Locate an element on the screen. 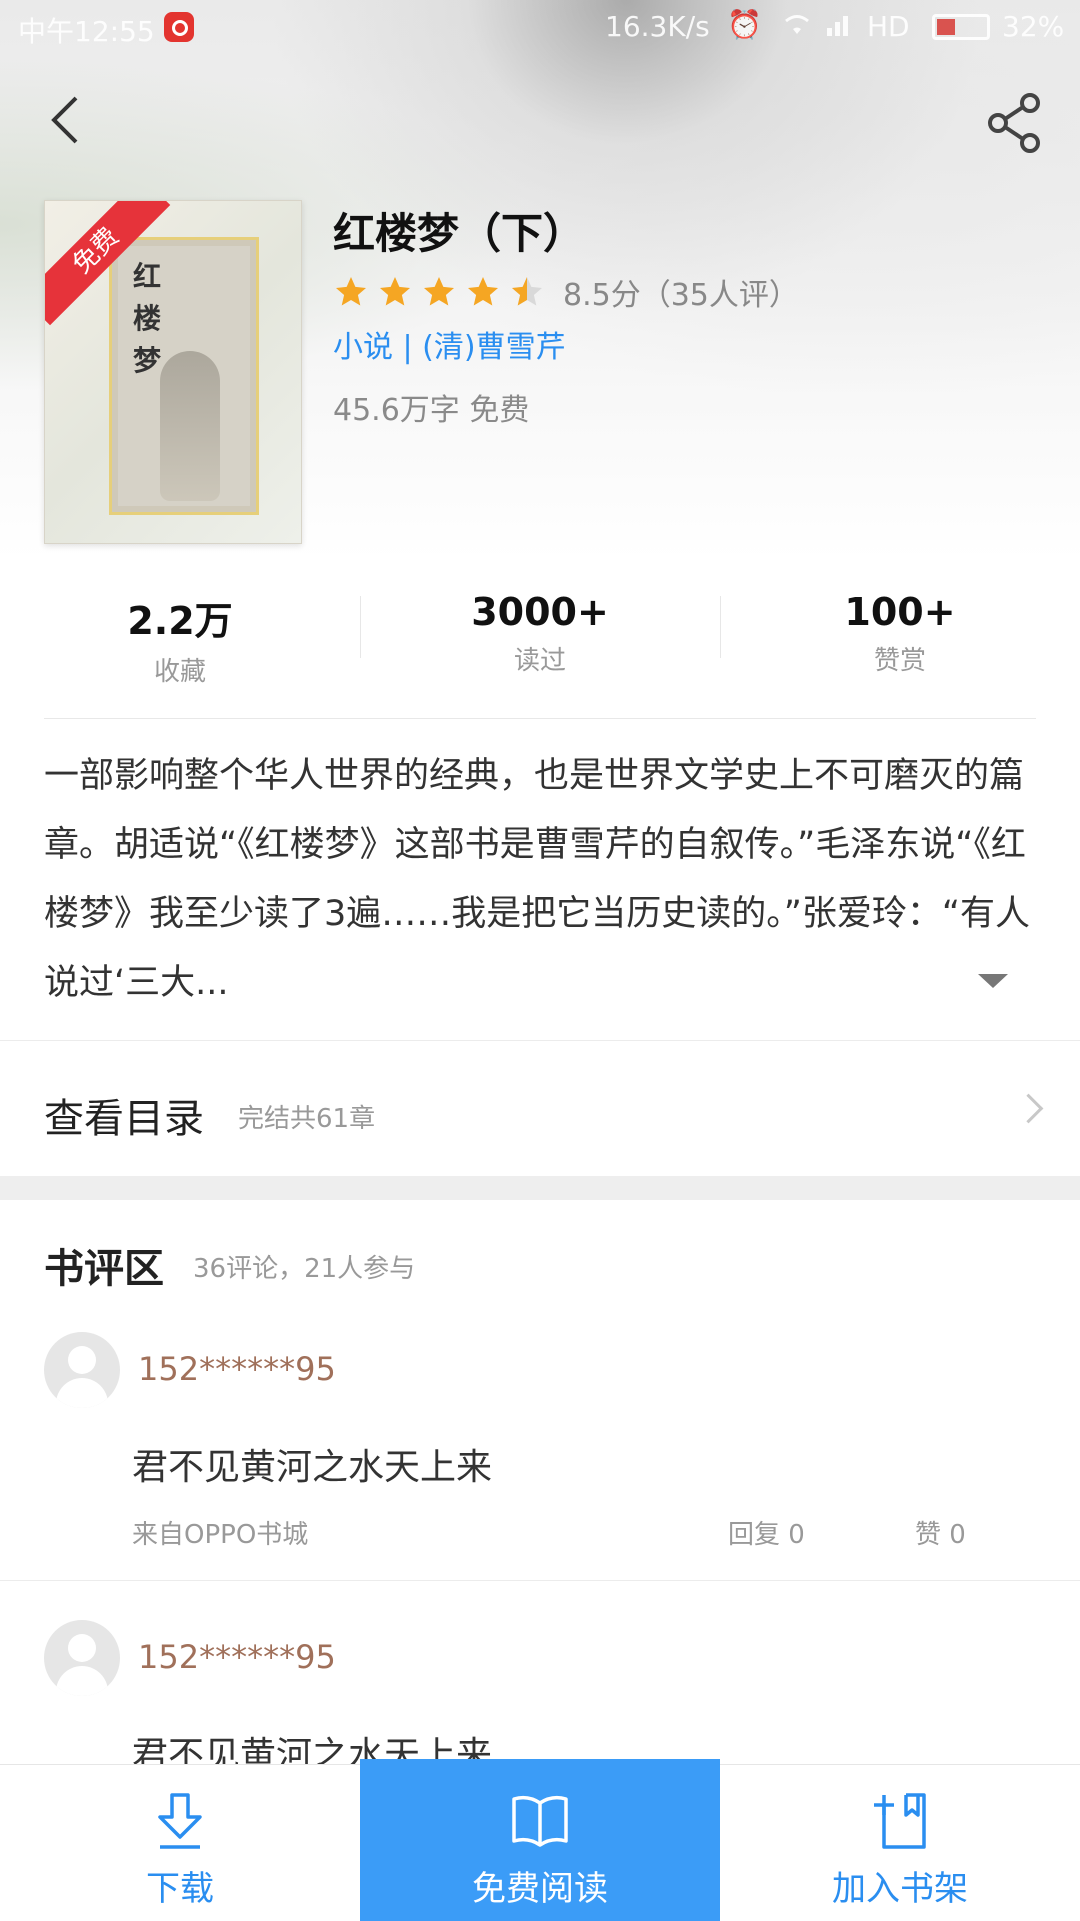 The image size is (1080, 1921). table-of-contents-row: 查看目录 完结共61章 is located at coordinates (540, 1109).